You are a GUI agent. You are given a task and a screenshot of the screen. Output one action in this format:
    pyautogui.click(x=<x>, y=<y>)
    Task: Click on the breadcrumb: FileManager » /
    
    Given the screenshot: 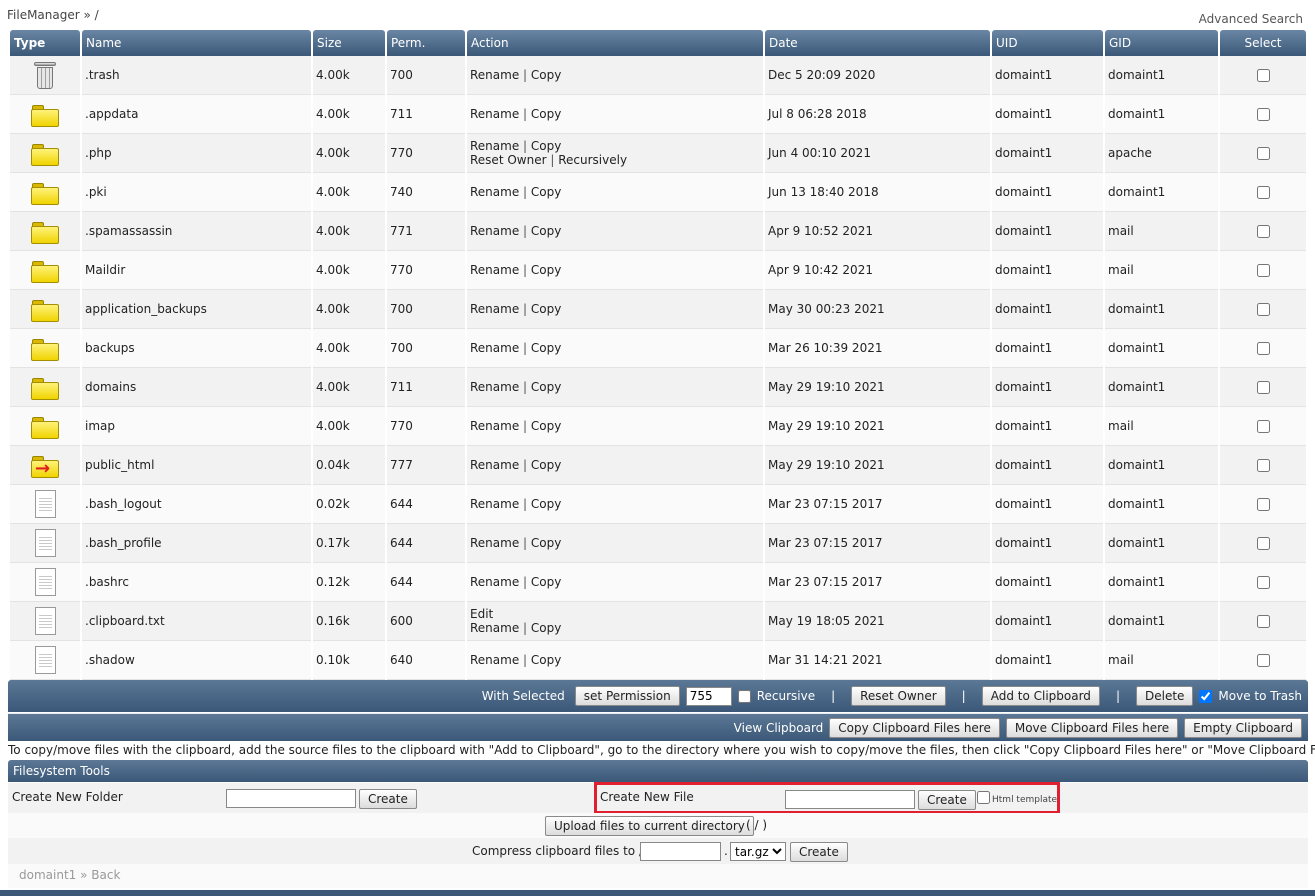 What is the action you would take?
    pyautogui.click(x=53, y=15)
    